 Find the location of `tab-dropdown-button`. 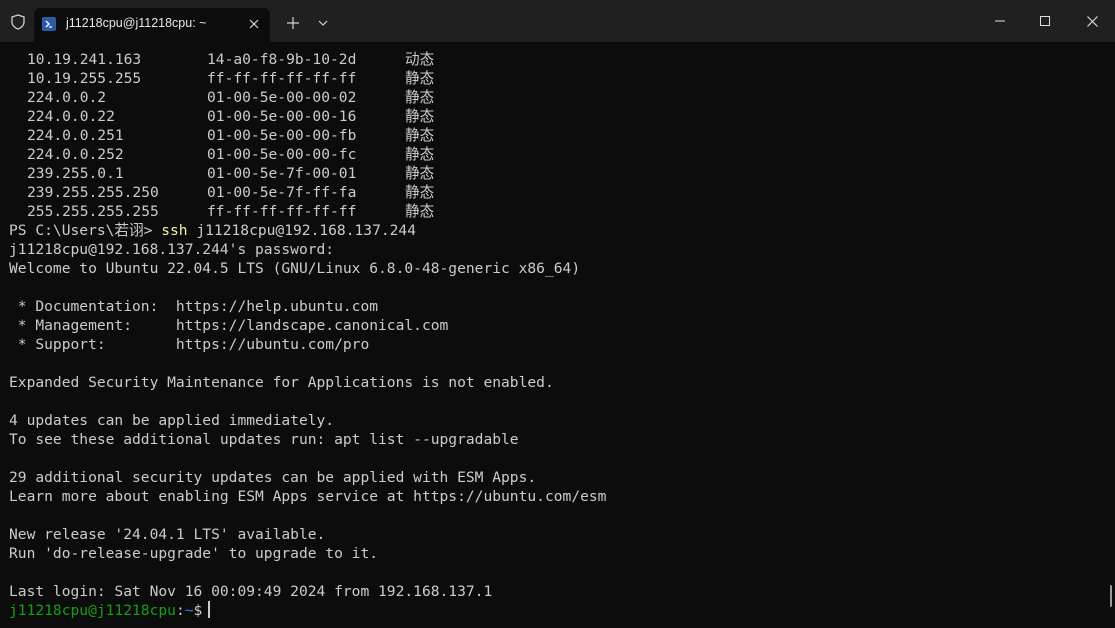

tab-dropdown-button is located at coordinates (323, 23).